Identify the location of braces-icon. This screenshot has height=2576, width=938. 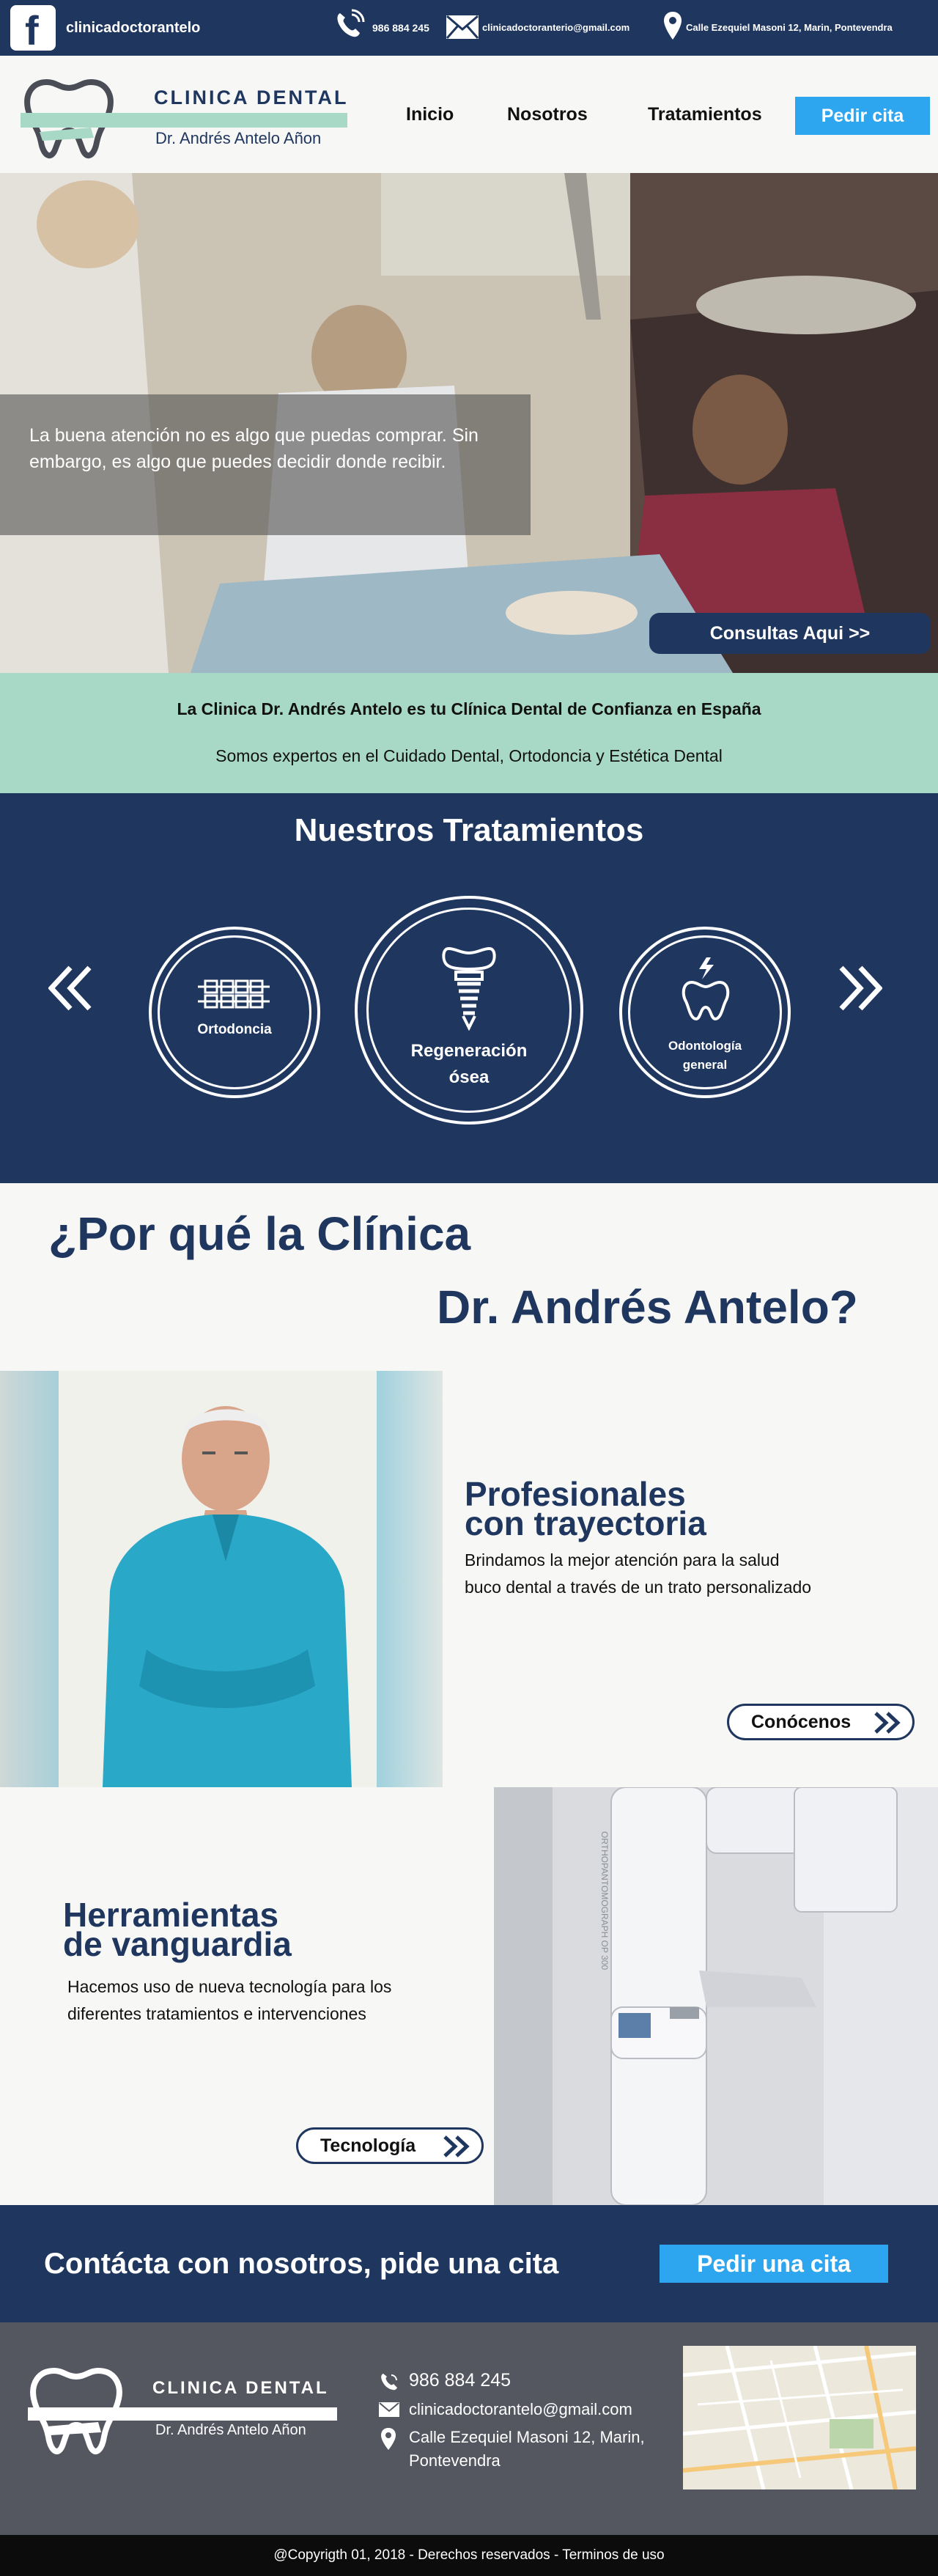
(234, 994).